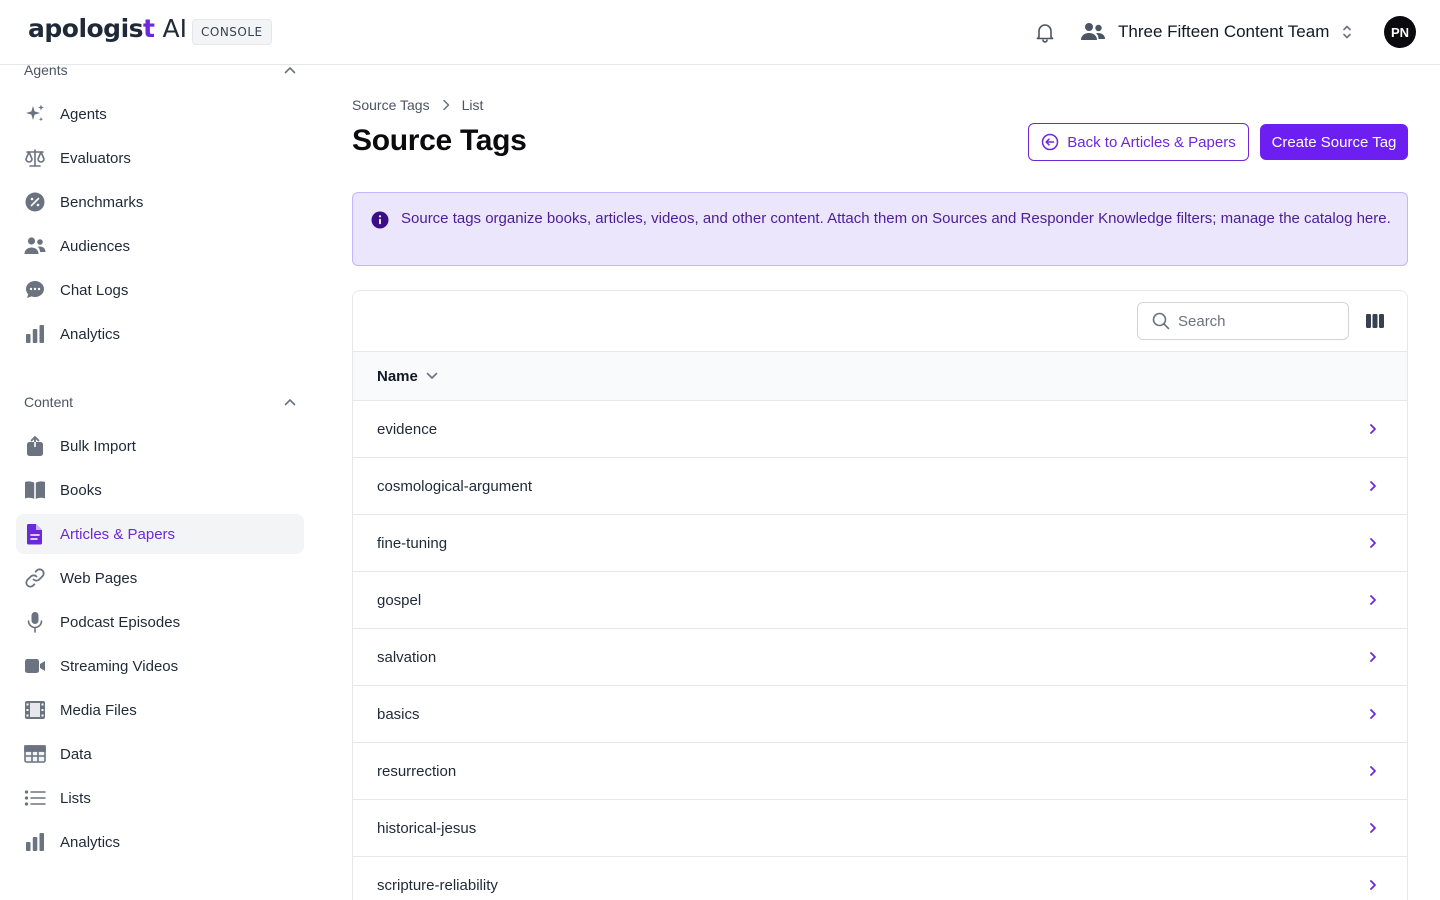  What do you see at coordinates (35, 710) in the screenshot?
I see `film-icon` at bounding box center [35, 710].